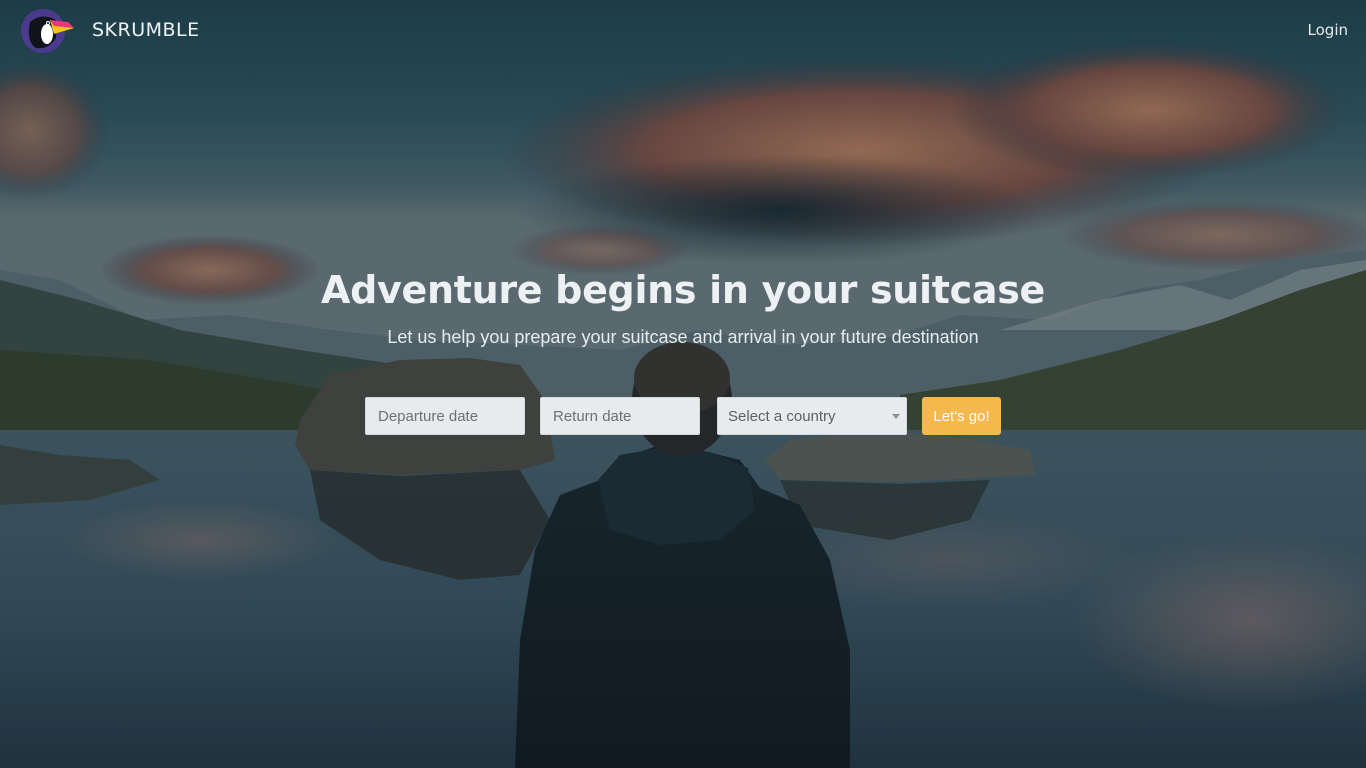  What do you see at coordinates (1328, 30) in the screenshot?
I see `login-link: Login` at bounding box center [1328, 30].